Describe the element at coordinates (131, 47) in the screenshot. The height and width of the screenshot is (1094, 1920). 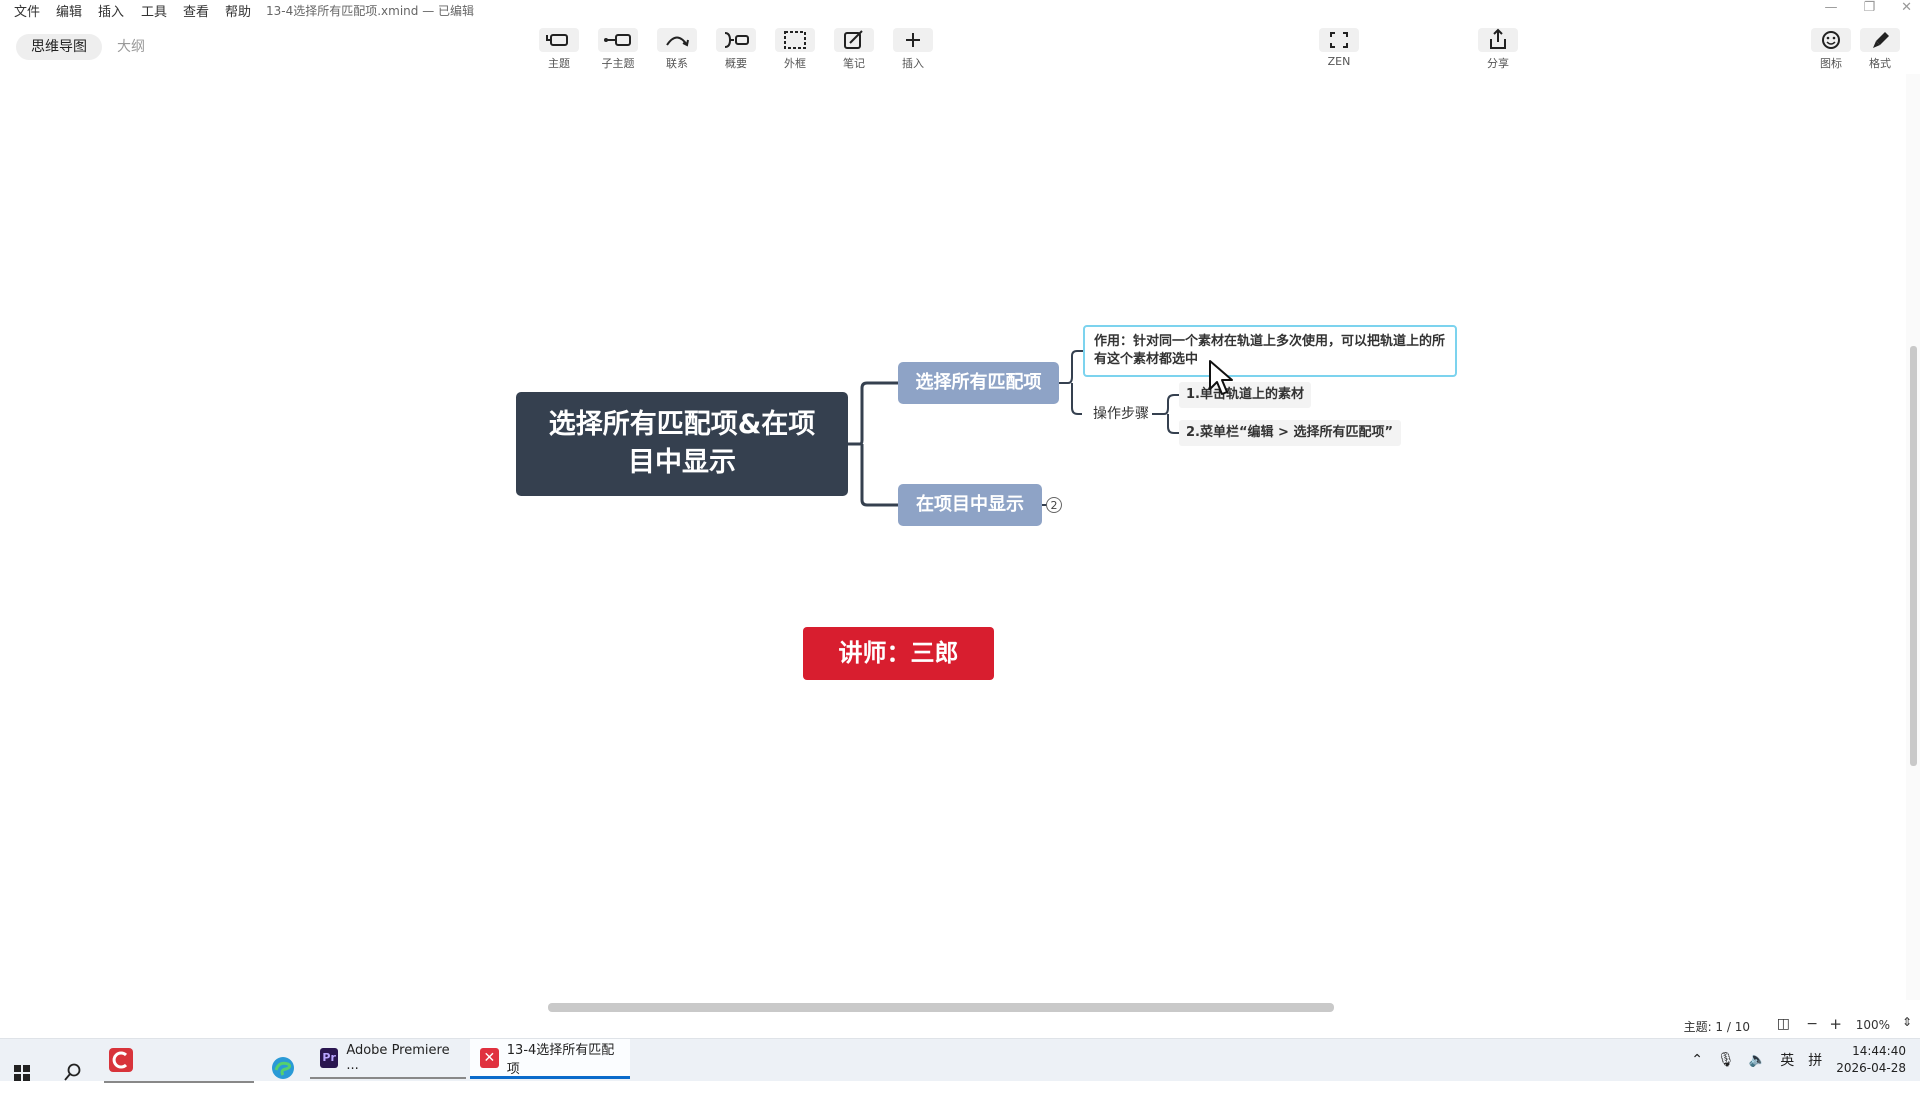
I see `tab-outline: 大纲` at that location.